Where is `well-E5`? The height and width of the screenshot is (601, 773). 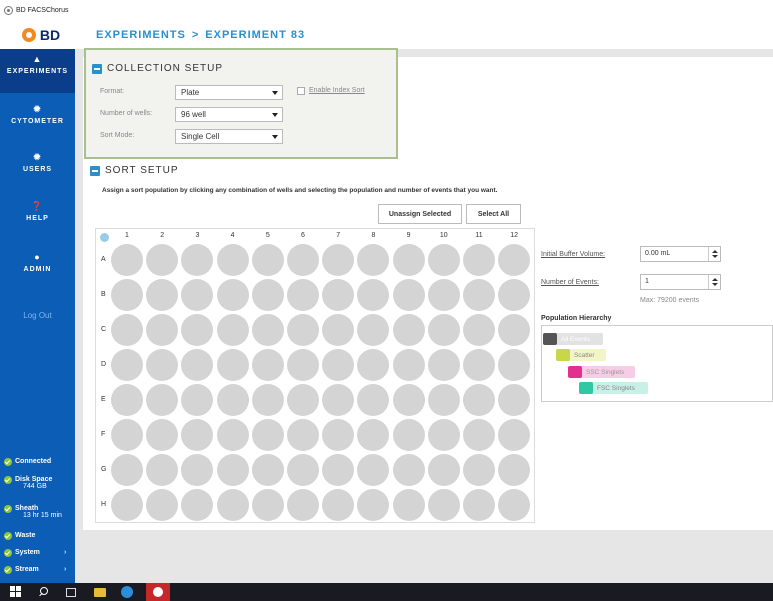 well-E5 is located at coordinates (267, 400).